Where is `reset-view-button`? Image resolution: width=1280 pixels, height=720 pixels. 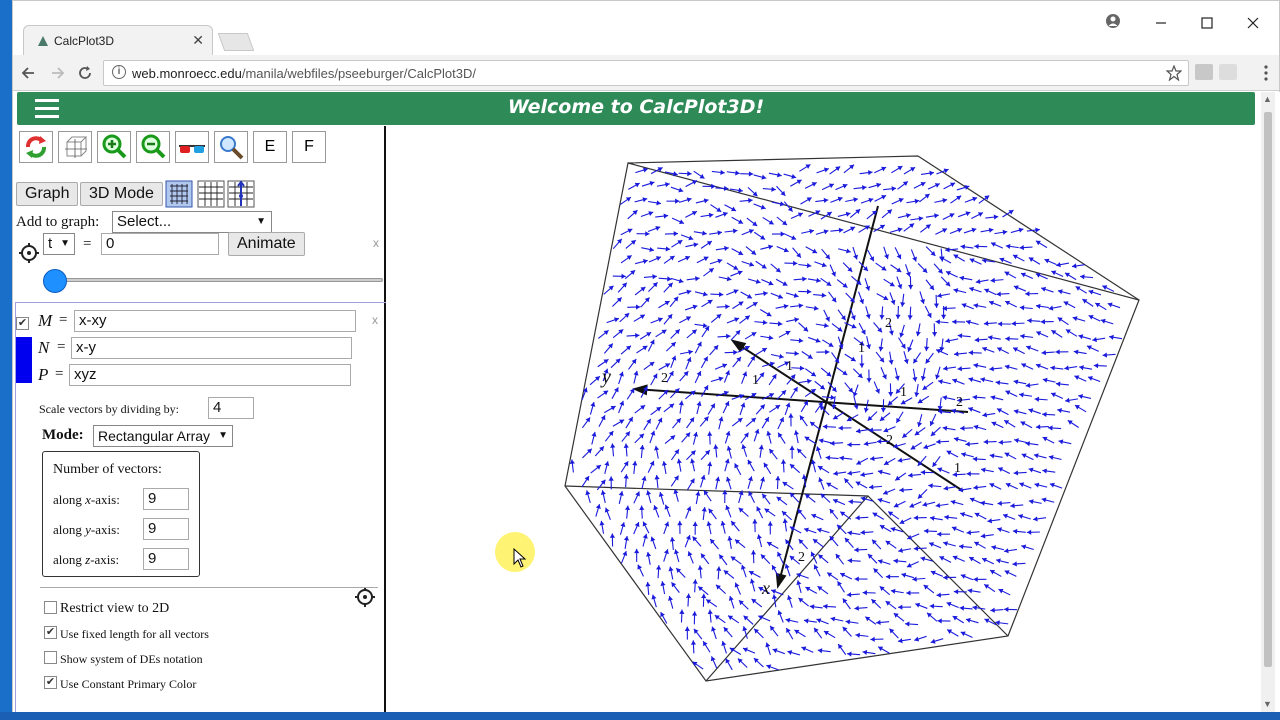
reset-view-button is located at coordinates (36, 147).